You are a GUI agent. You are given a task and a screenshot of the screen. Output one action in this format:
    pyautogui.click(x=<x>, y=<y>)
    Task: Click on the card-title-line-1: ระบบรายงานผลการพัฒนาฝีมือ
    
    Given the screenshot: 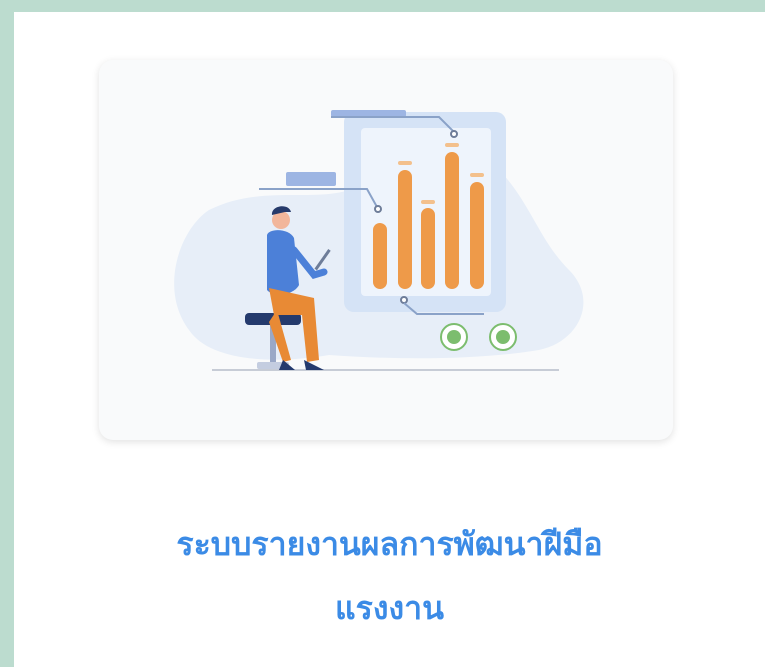 What is the action you would take?
    pyautogui.click(x=389, y=544)
    